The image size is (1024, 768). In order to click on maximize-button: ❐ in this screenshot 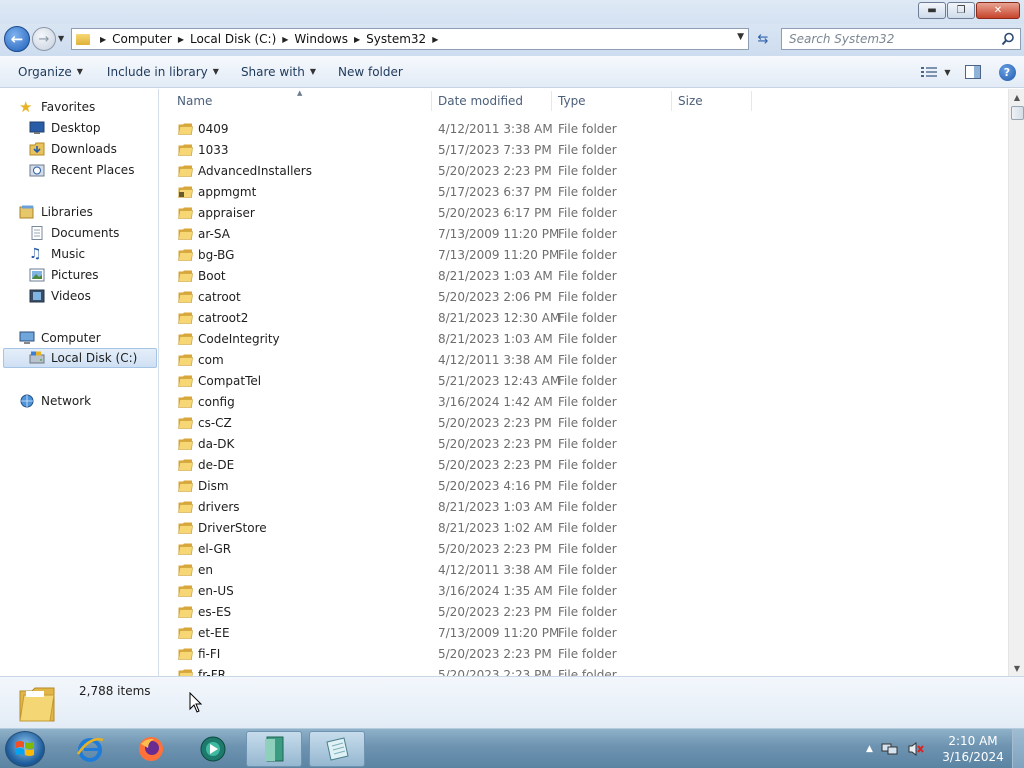, I will do `click(961, 10)`.